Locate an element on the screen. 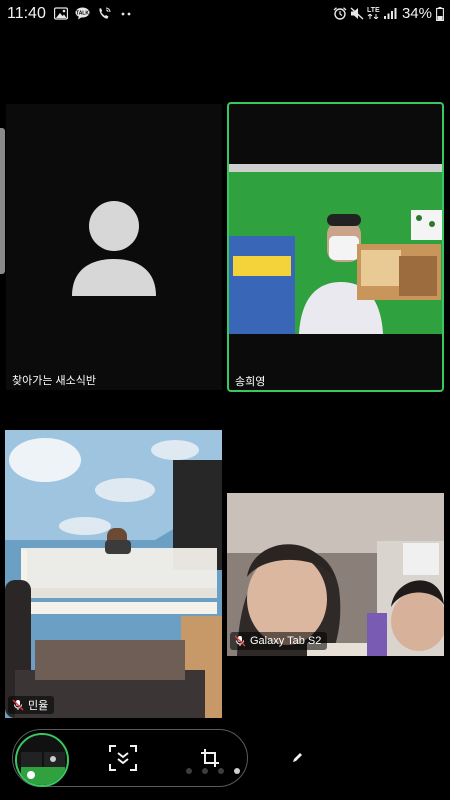 The width and height of the screenshot is (450, 800). svg-text: TALK is located at coordinates (82, 13).